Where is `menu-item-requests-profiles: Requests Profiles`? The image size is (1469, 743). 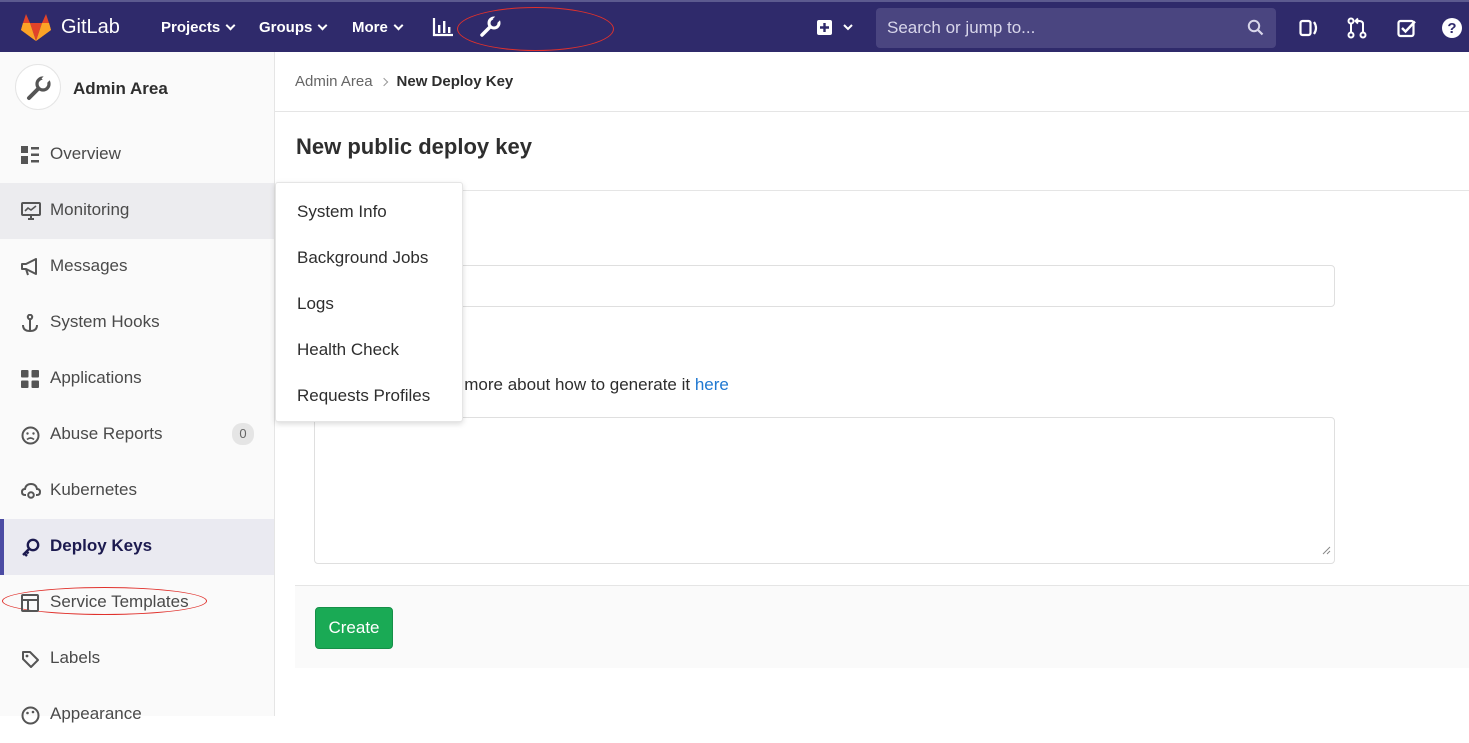
menu-item-requests-profiles: Requests Profiles is located at coordinates (363, 396).